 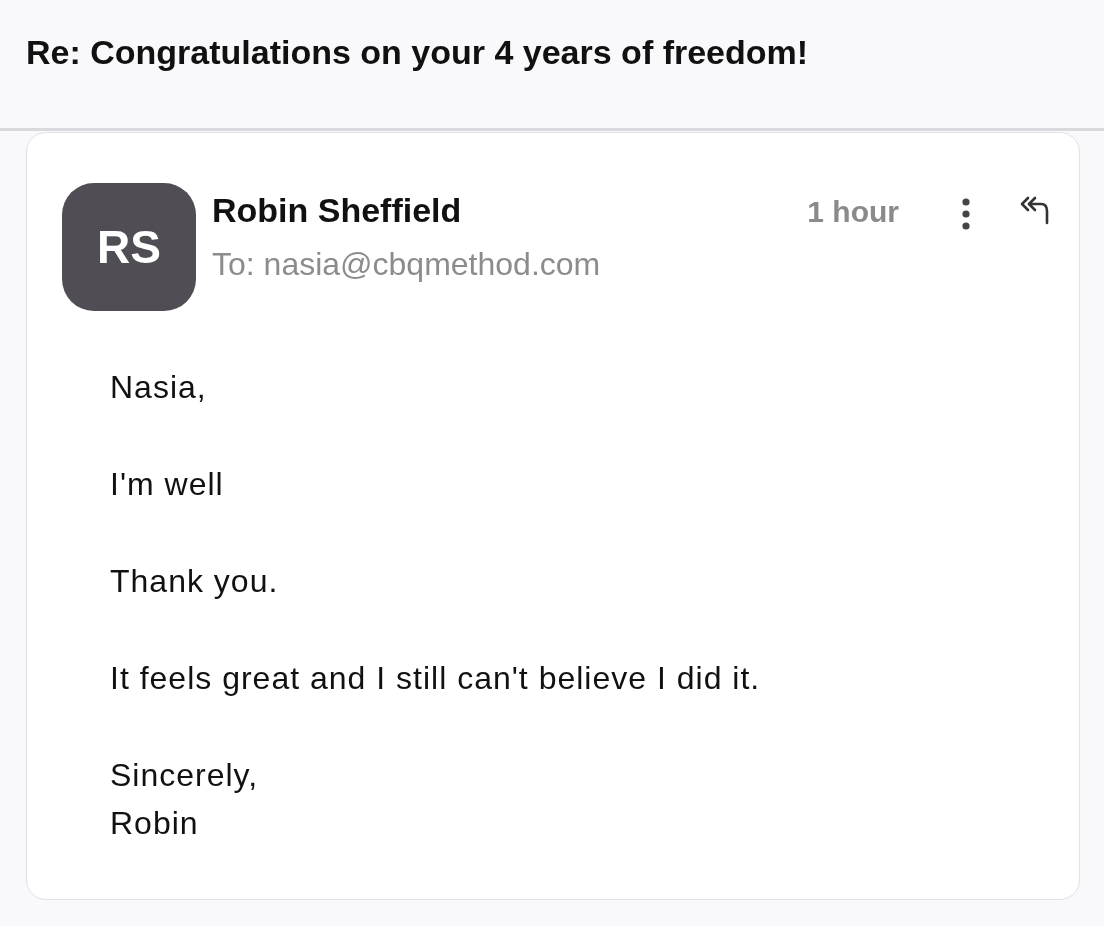 I want to click on more-options-icon, so click(x=966, y=214).